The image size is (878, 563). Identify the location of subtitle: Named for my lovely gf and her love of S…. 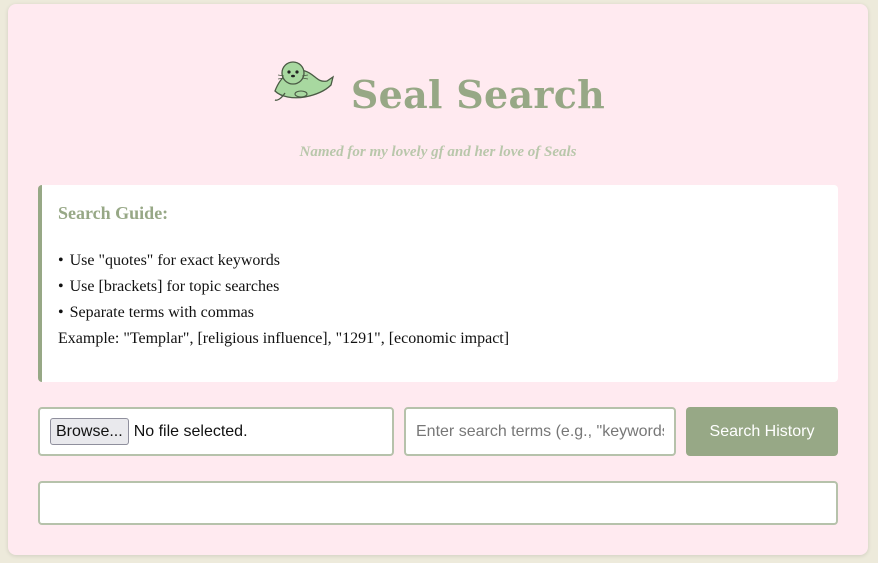
(438, 152).